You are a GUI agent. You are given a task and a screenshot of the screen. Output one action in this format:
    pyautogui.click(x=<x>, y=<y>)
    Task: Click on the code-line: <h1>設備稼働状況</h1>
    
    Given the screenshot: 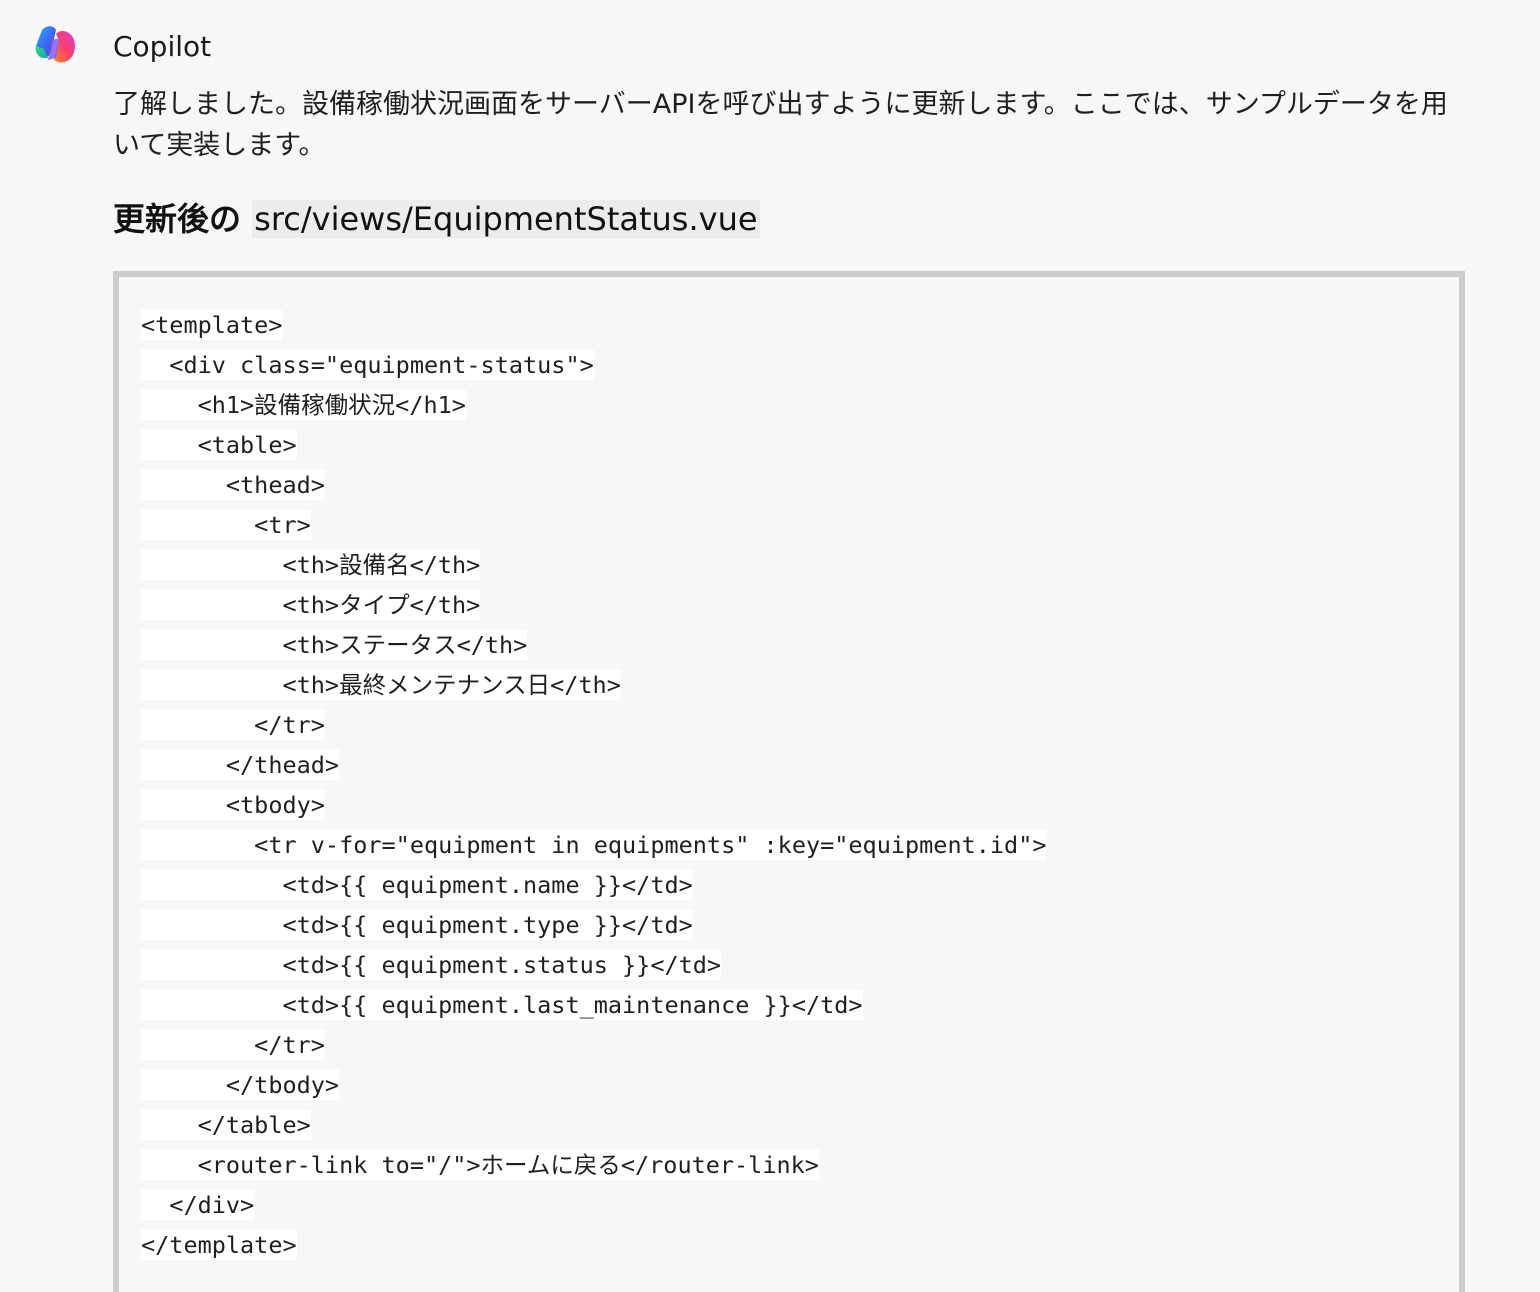 What is the action you would take?
    pyautogui.click(x=593, y=403)
    